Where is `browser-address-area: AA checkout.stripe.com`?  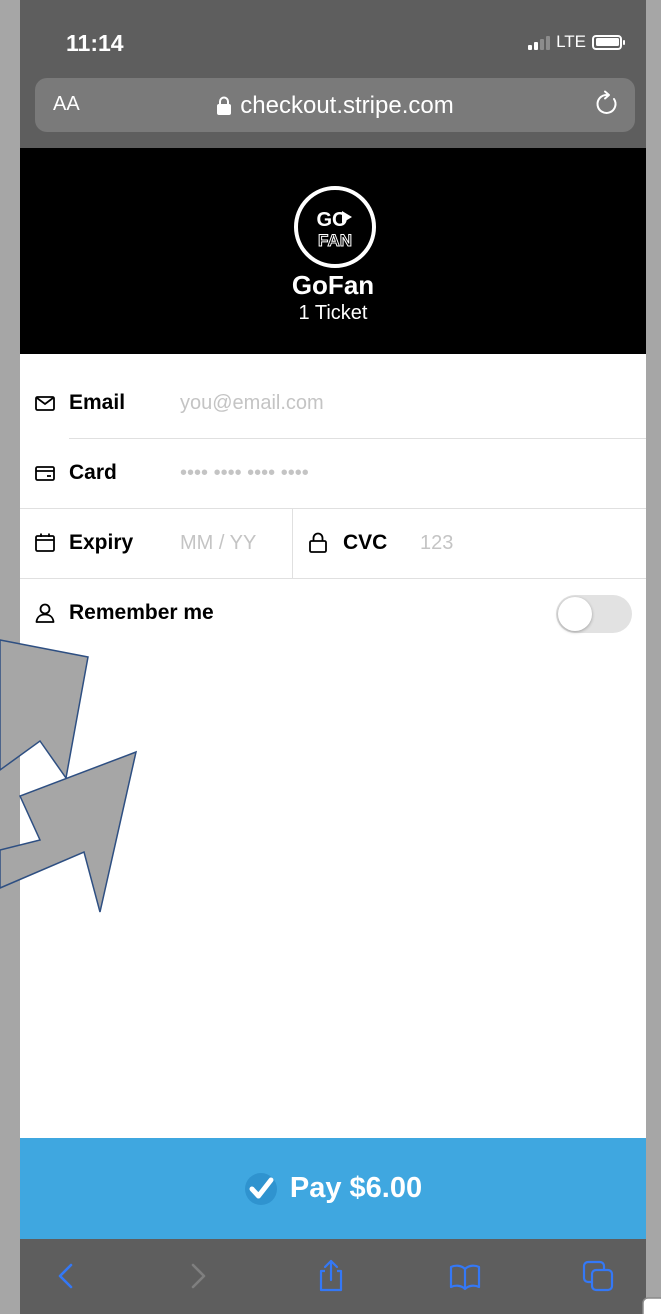 browser-address-area: AA checkout.stripe.com is located at coordinates (333, 113).